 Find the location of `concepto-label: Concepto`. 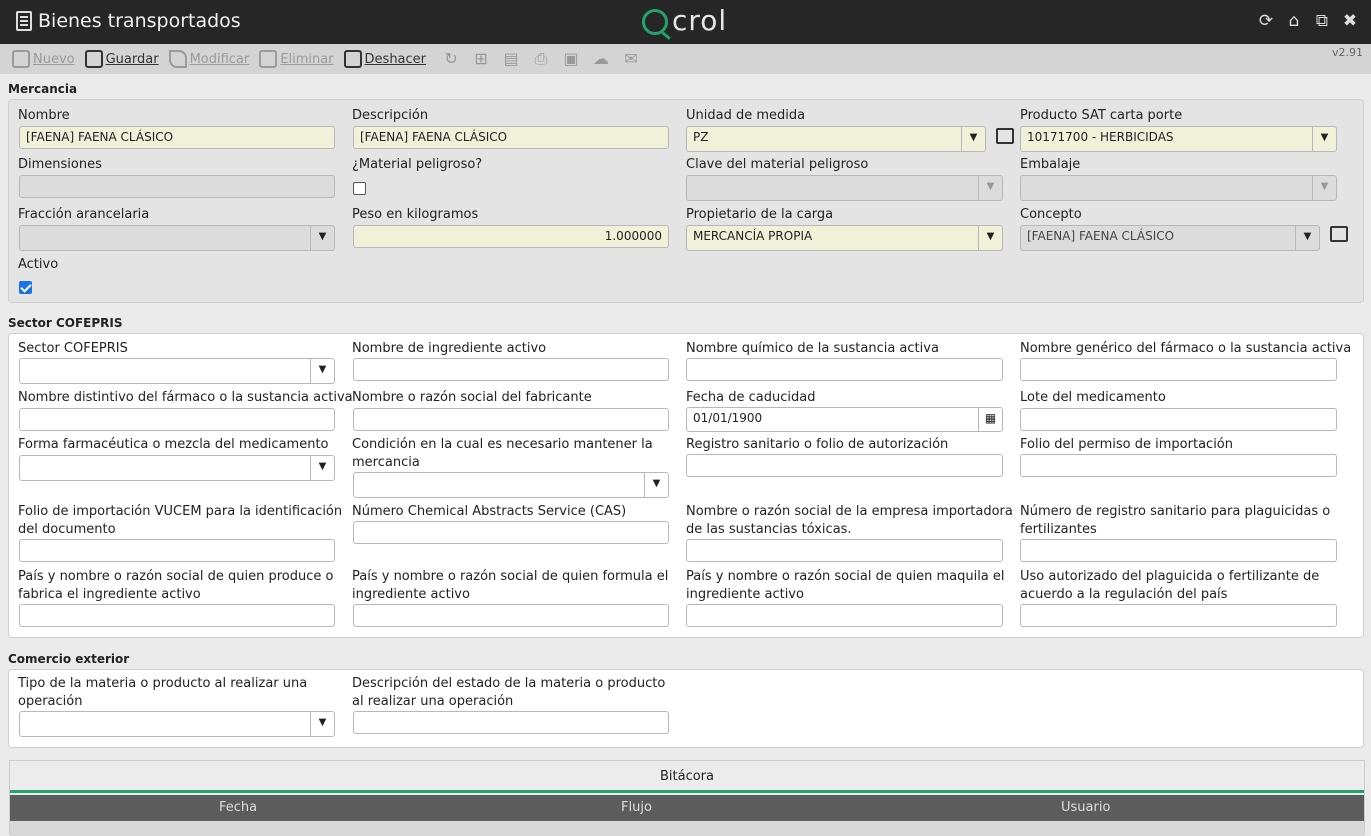

concepto-label: Concepto is located at coordinates (1051, 214).